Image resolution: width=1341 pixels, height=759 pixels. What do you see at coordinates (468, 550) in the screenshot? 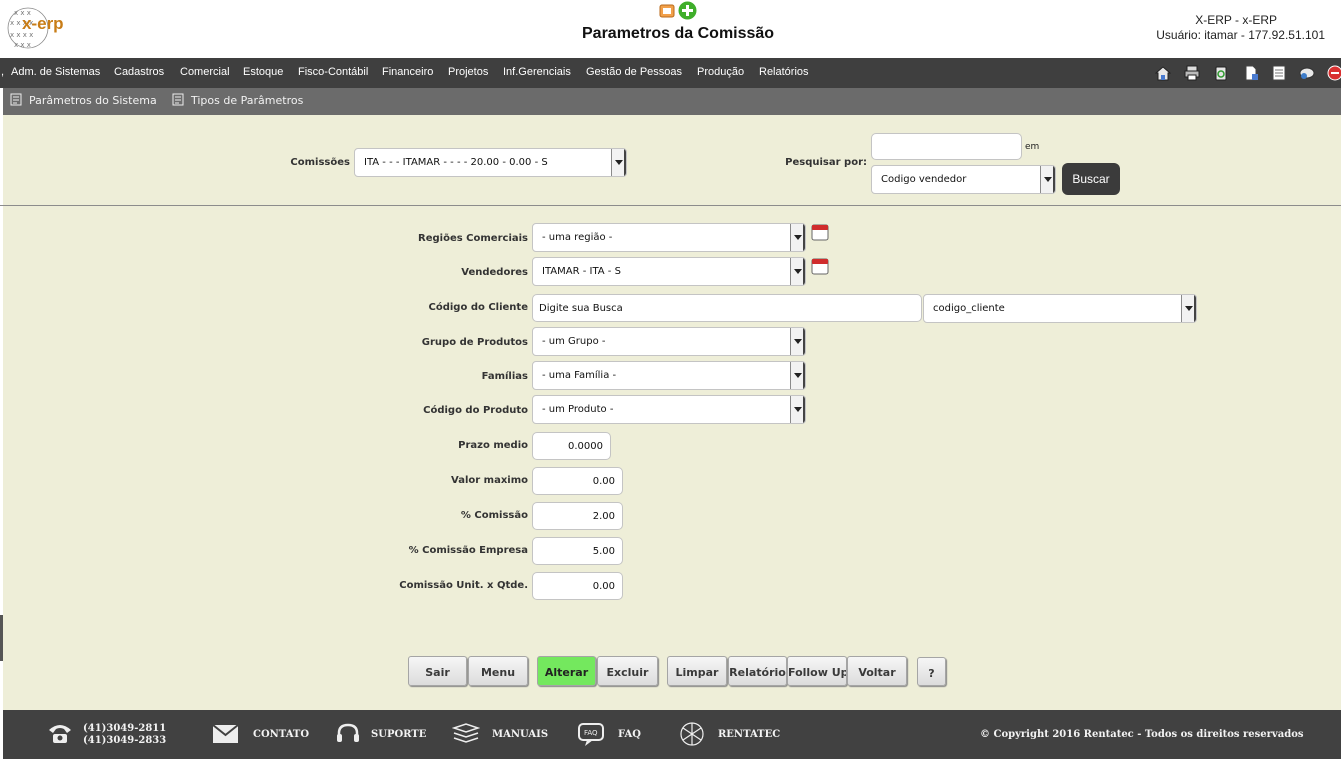
I see `comissao-empresa-label: % Comissão Empresa` at bounding box center [468, 550].